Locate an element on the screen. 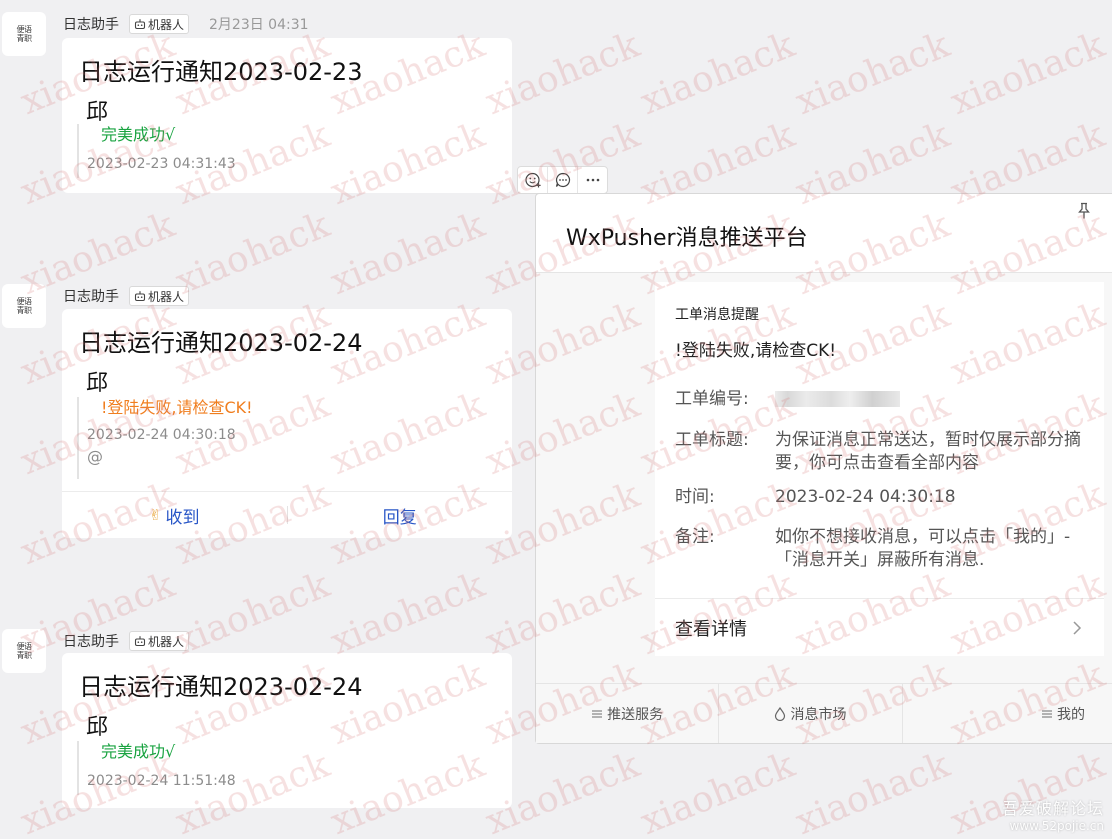 The image size is (1112, 839). panel-menu: 推送服务 消息市场 我的 is located at coordinates (824, 713).